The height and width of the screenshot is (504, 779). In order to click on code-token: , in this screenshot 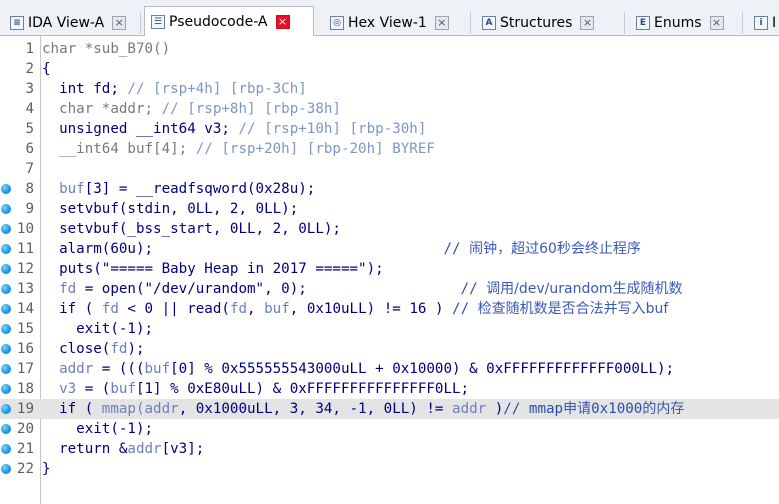, I will do `click(255, 309)`.